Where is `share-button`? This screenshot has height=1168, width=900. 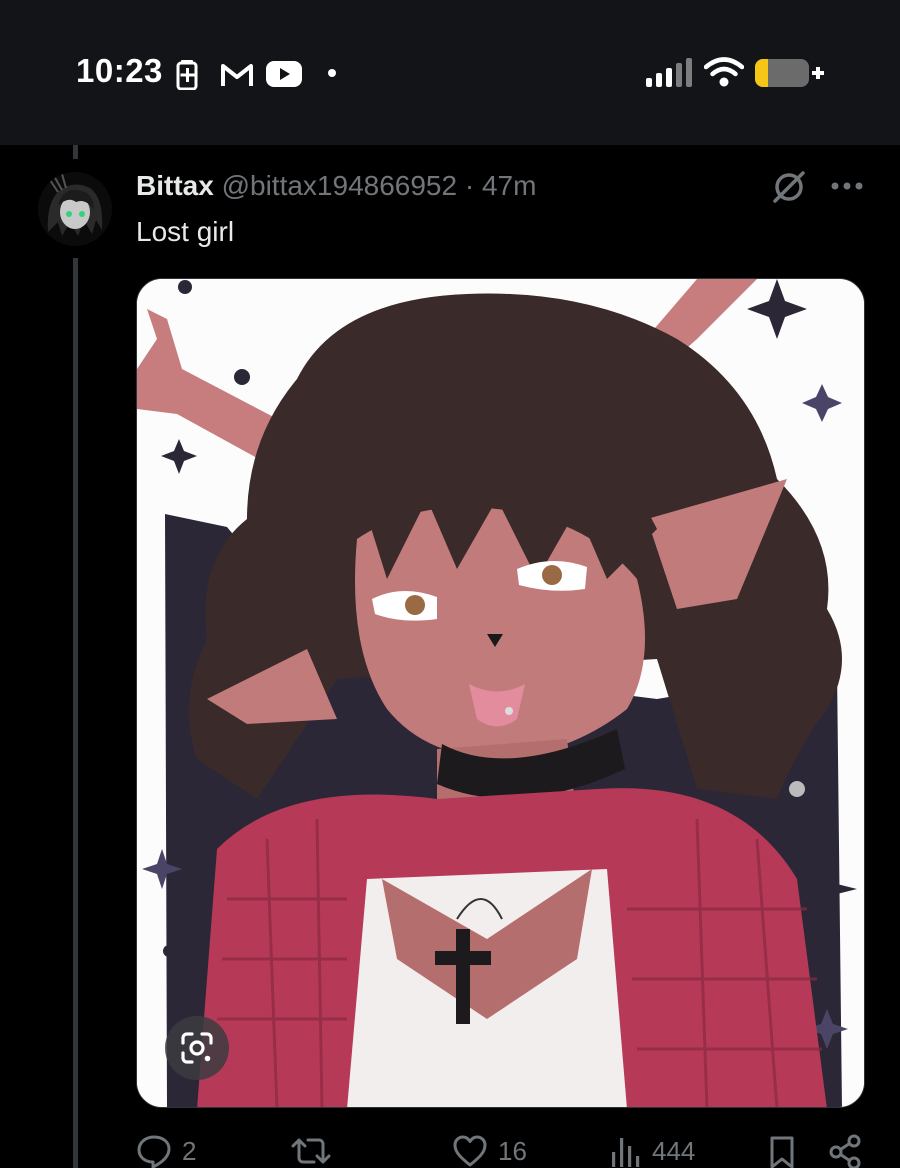 share-button is located at coordinates (845, 1151).